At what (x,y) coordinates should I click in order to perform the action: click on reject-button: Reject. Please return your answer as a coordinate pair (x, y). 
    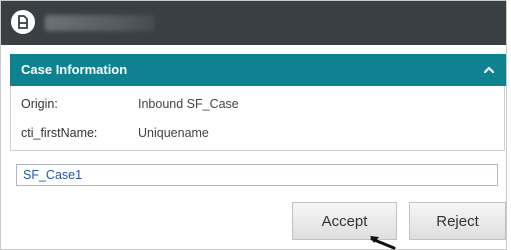
    Looking at the image, I should click on (457, 221).